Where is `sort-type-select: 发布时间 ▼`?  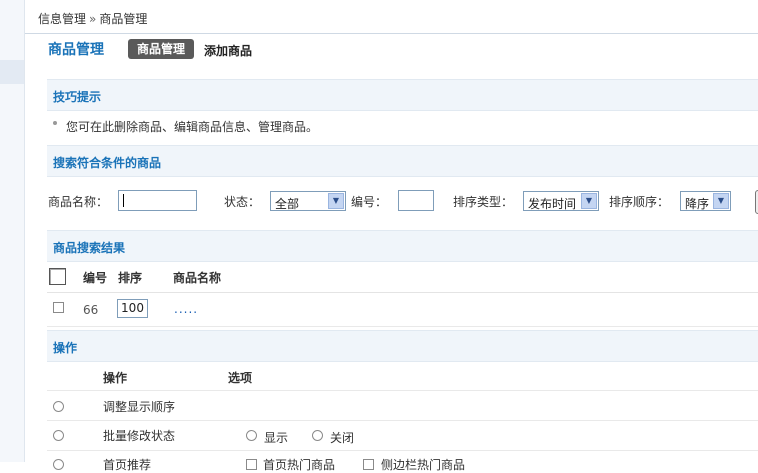 sort-type-select: 发布时间 ▼ is located at coordinates (561, 201).